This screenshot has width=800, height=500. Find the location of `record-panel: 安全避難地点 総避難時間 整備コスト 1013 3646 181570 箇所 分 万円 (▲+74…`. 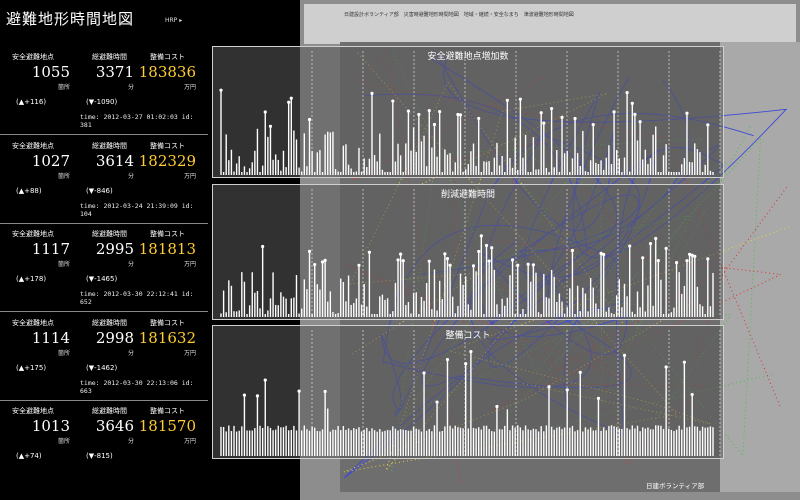

record-panel: 安全避難地点 総避難時間 整備コスト 1013 3646 181570 箇所 分 万円 (▲+74… is located at coordinates (104, 449).